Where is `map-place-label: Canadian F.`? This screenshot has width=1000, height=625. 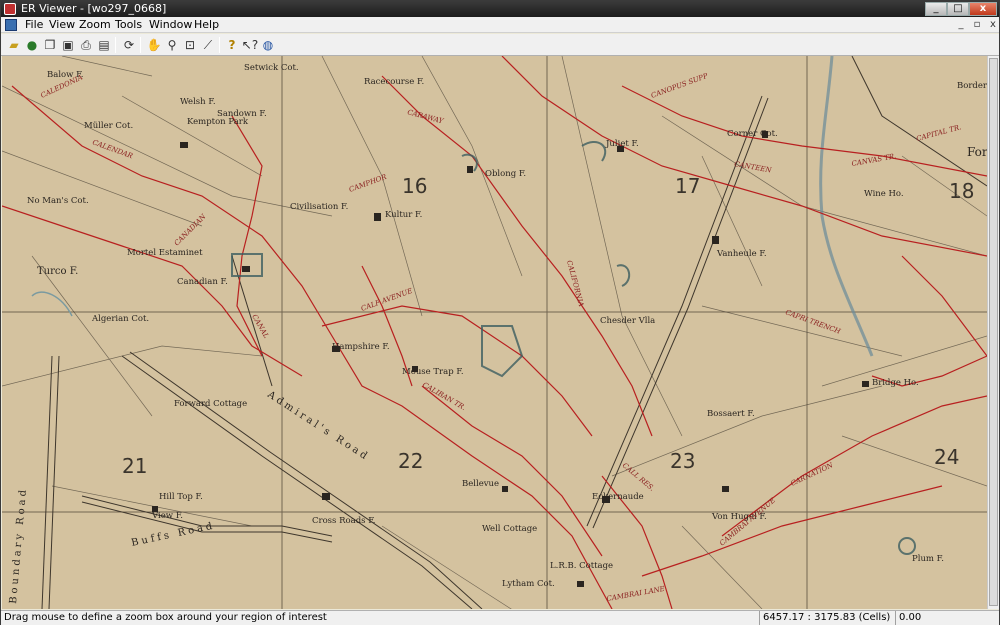 map-place-label: Canadian F. is located at coordinates (202, 282).